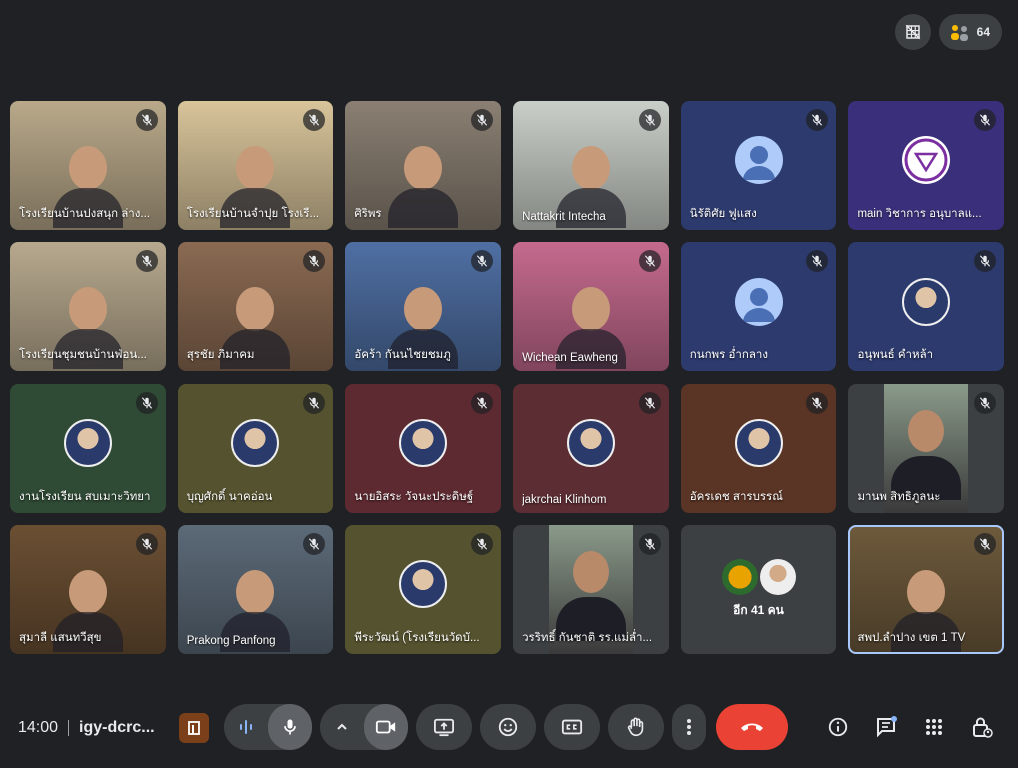  I want to click on emoji-icon, so click(508, 727).